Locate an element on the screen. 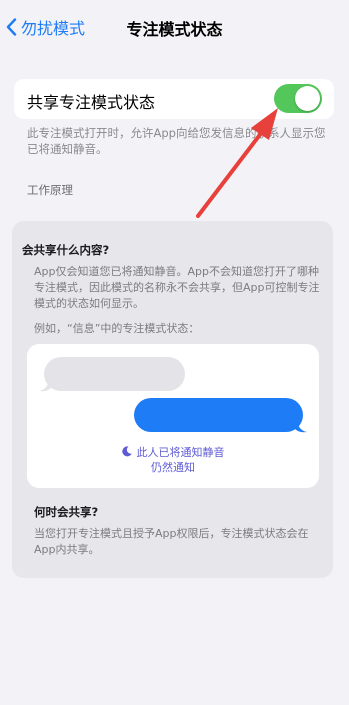  toggle-knob is located at coordinates (307, 98).